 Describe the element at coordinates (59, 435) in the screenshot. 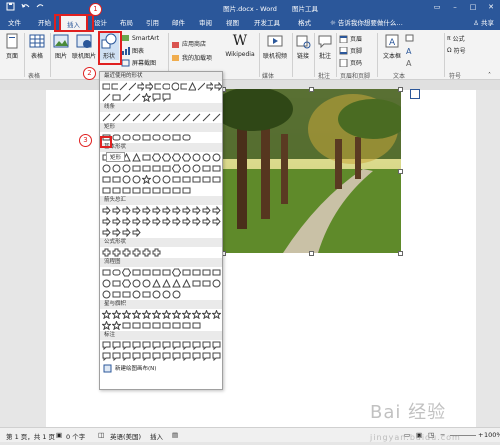

I see `proofing-icon: ▣` at that location.